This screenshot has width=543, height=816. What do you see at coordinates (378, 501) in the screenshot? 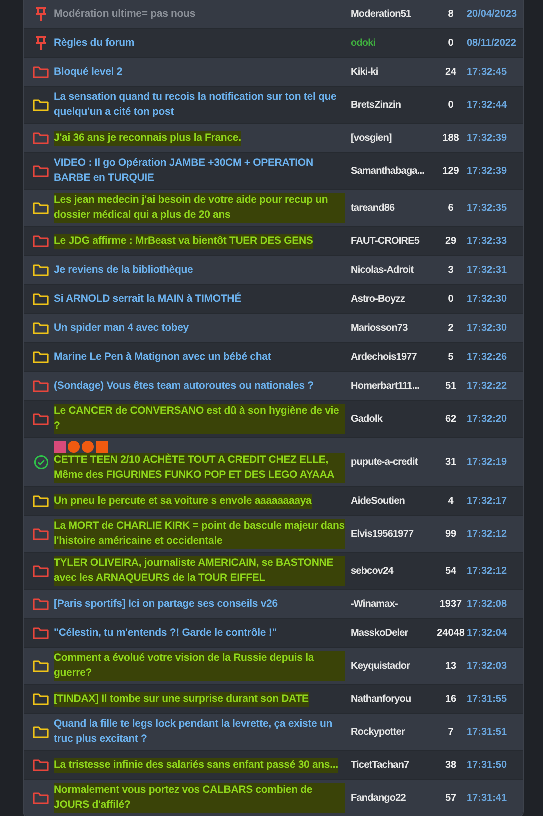
I see `author-name: AideSoutien` at bounding box center [378, 501].